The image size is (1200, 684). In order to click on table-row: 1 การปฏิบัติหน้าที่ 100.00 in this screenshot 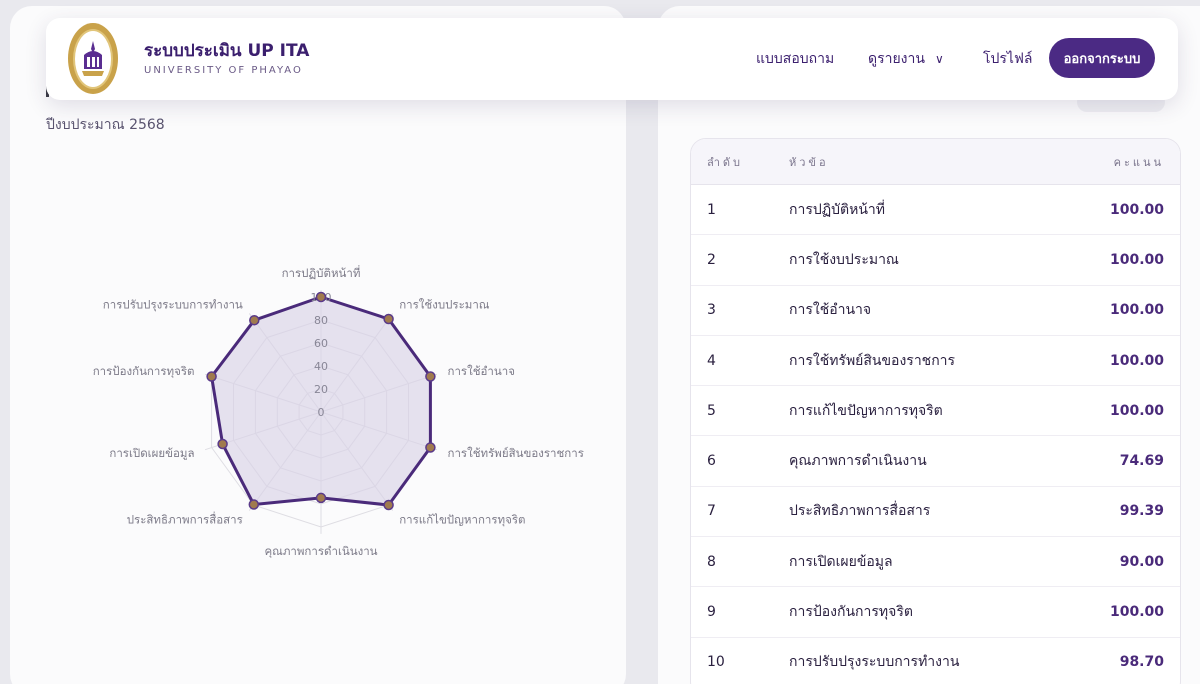, I will do `click(935, 210)`.